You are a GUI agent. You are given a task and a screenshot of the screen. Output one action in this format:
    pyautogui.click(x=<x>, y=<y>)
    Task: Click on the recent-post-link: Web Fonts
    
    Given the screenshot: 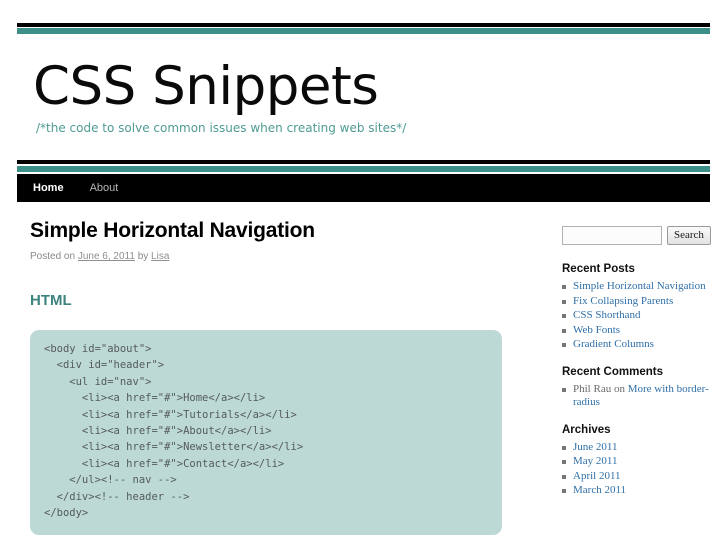 What is the action you would take?
    pyautogui.click(x=596, y=330)
    